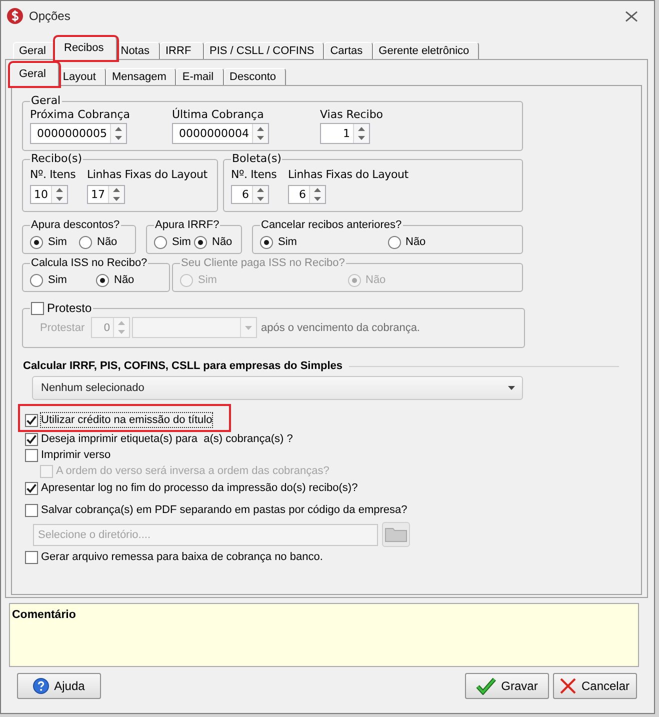  I want to click on checkbox-label: Salvar cobrança(s) em PDF separando em pastas por código da empresa?, so click(224, 510).